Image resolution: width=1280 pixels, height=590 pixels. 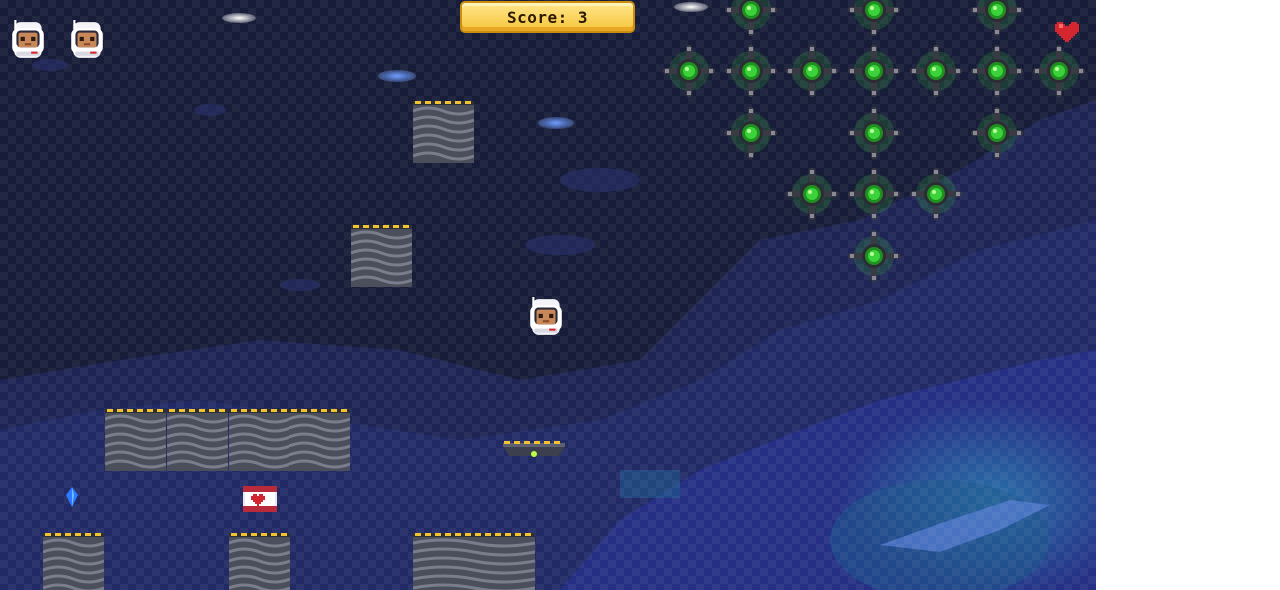 I want to click on score-separator, so click(x=568, y=17).